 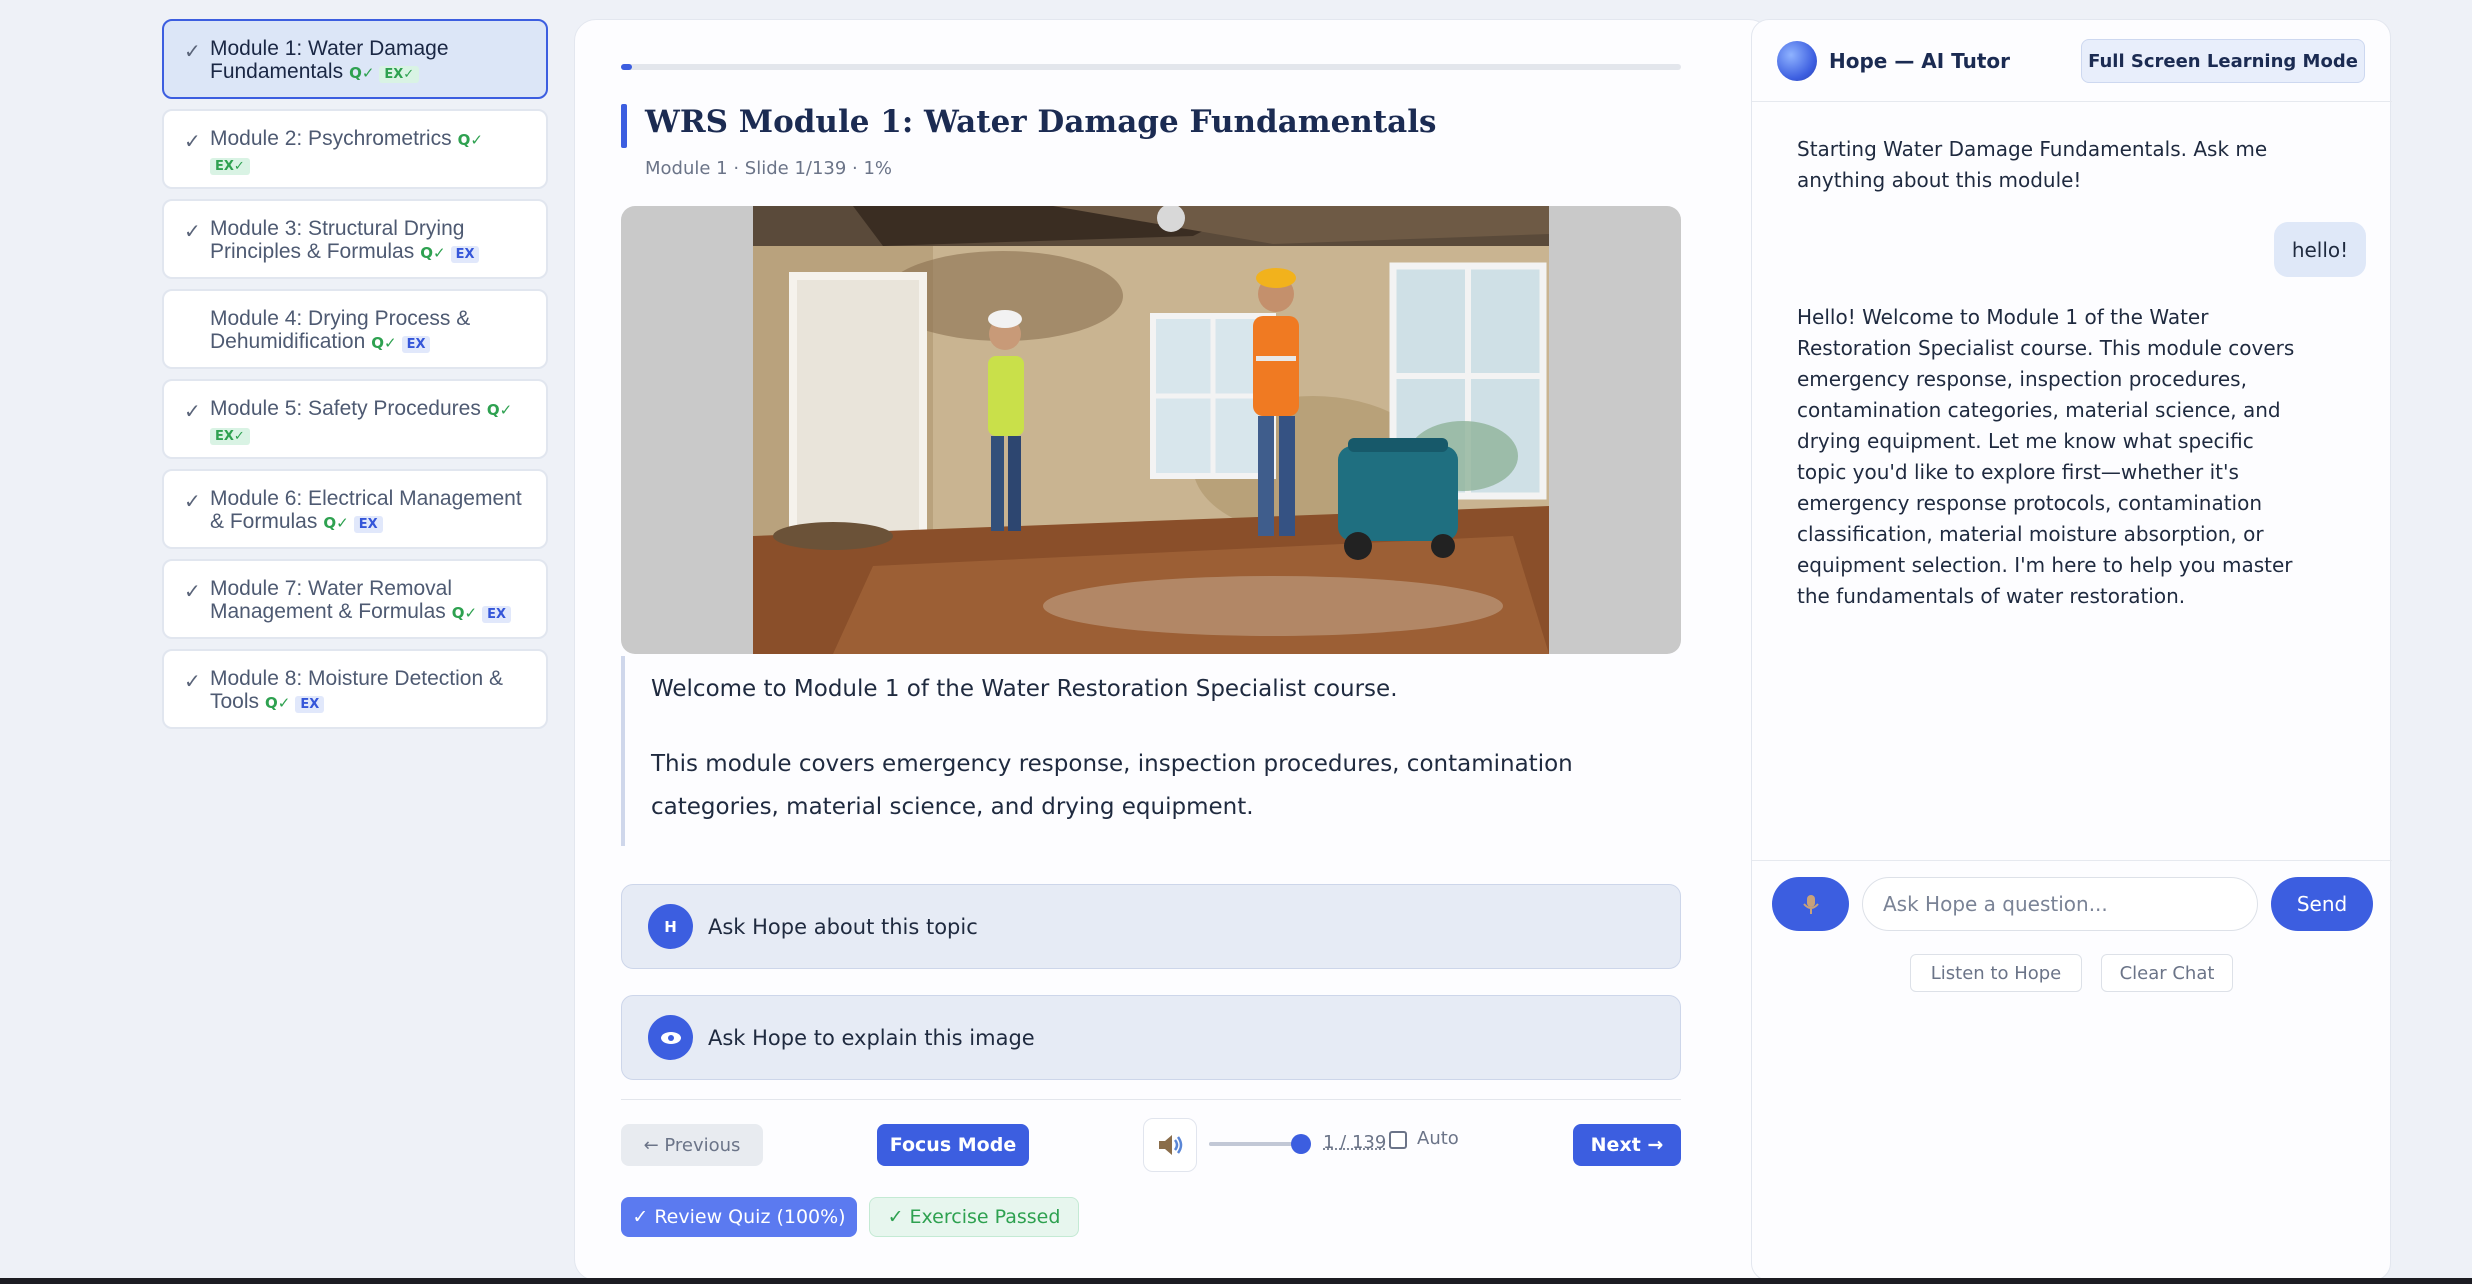 I want to click on auto-checkbox, so click(x=1398, y=1140).